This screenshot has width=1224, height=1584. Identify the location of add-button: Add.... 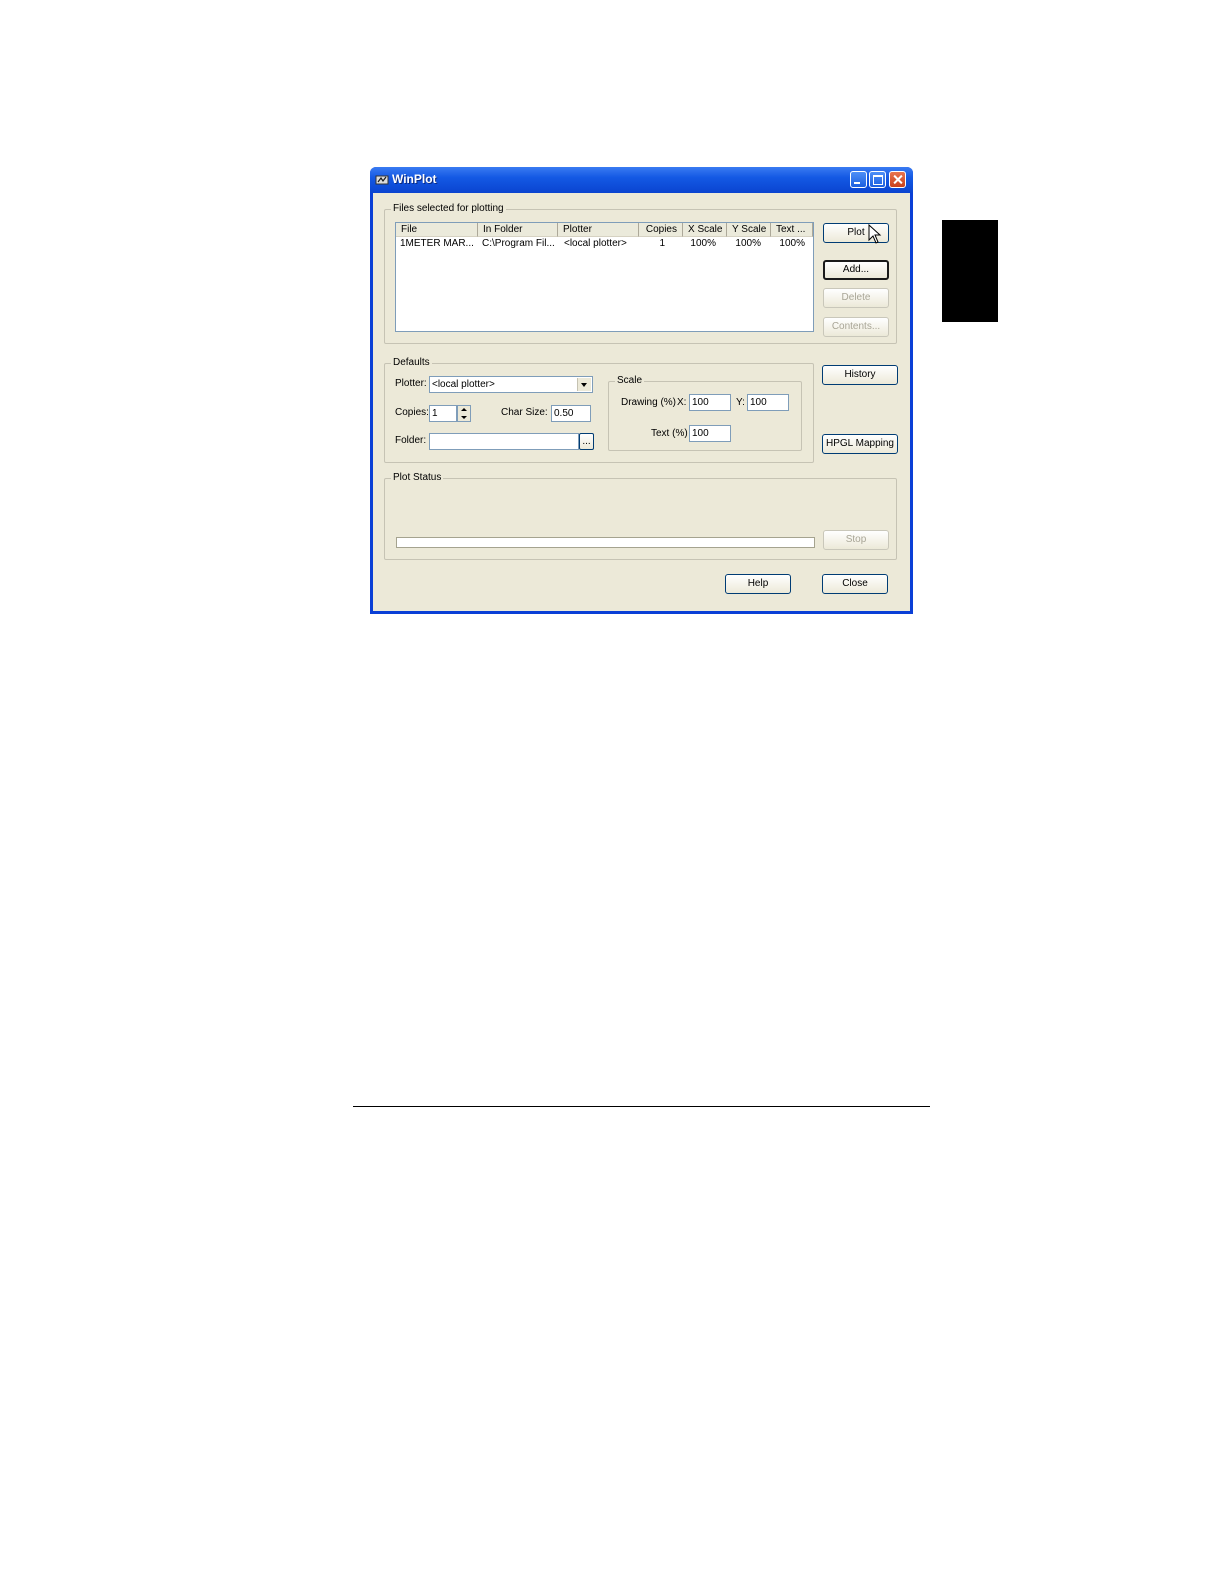
(856, 270).